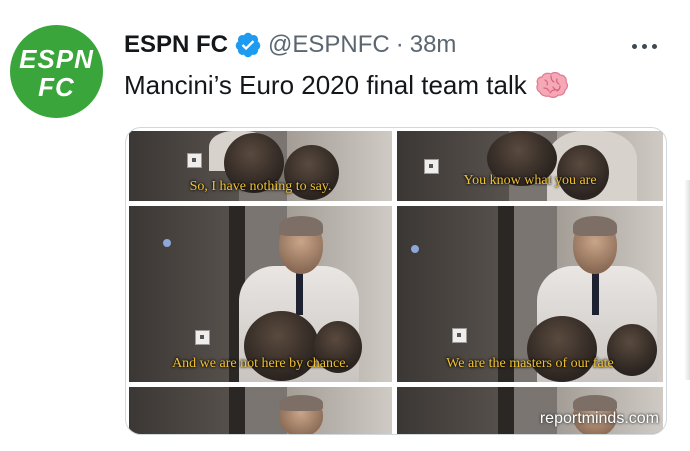 This screenshot has height=451, width=690. I want to click on brain-emoji-icon, so click(552, 84).